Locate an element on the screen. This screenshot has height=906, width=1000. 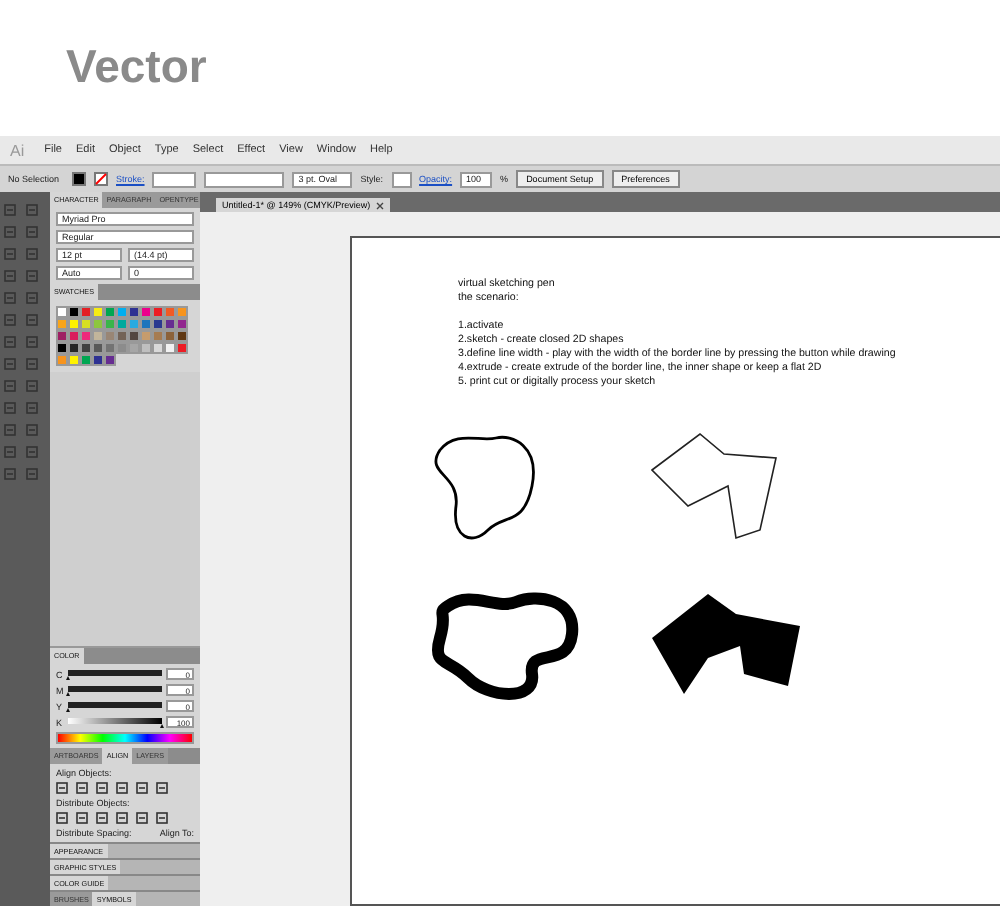
style-dropdown is located at coordinates (401, 179).